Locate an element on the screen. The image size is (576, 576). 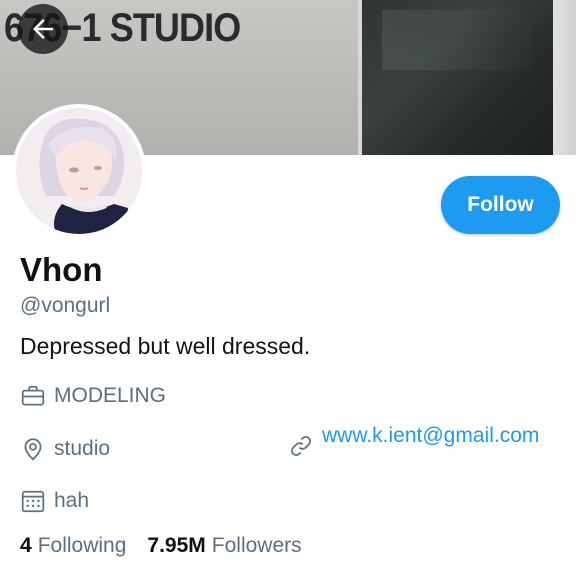
profile-name: Vhon is located at coordinates (61, 269).